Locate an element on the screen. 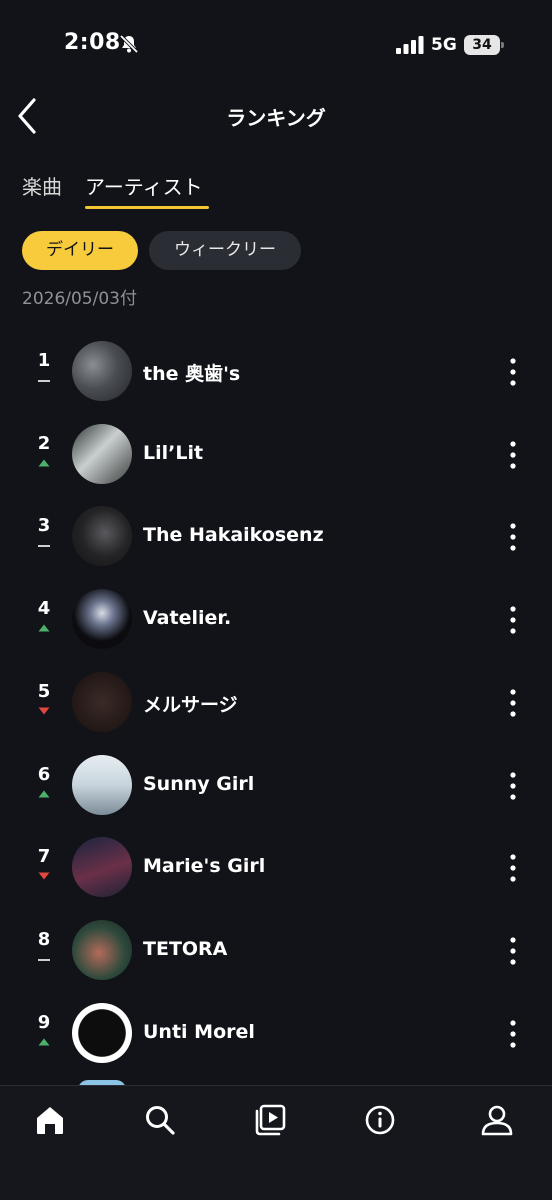  weekly-chip: ウィークリー is located at coordinates (225, 250).